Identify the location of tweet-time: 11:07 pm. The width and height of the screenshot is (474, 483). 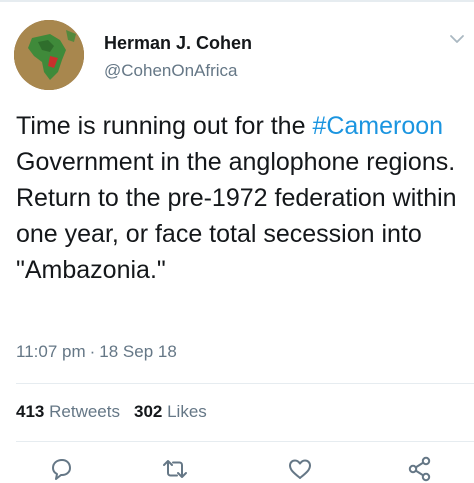
(51, 351).